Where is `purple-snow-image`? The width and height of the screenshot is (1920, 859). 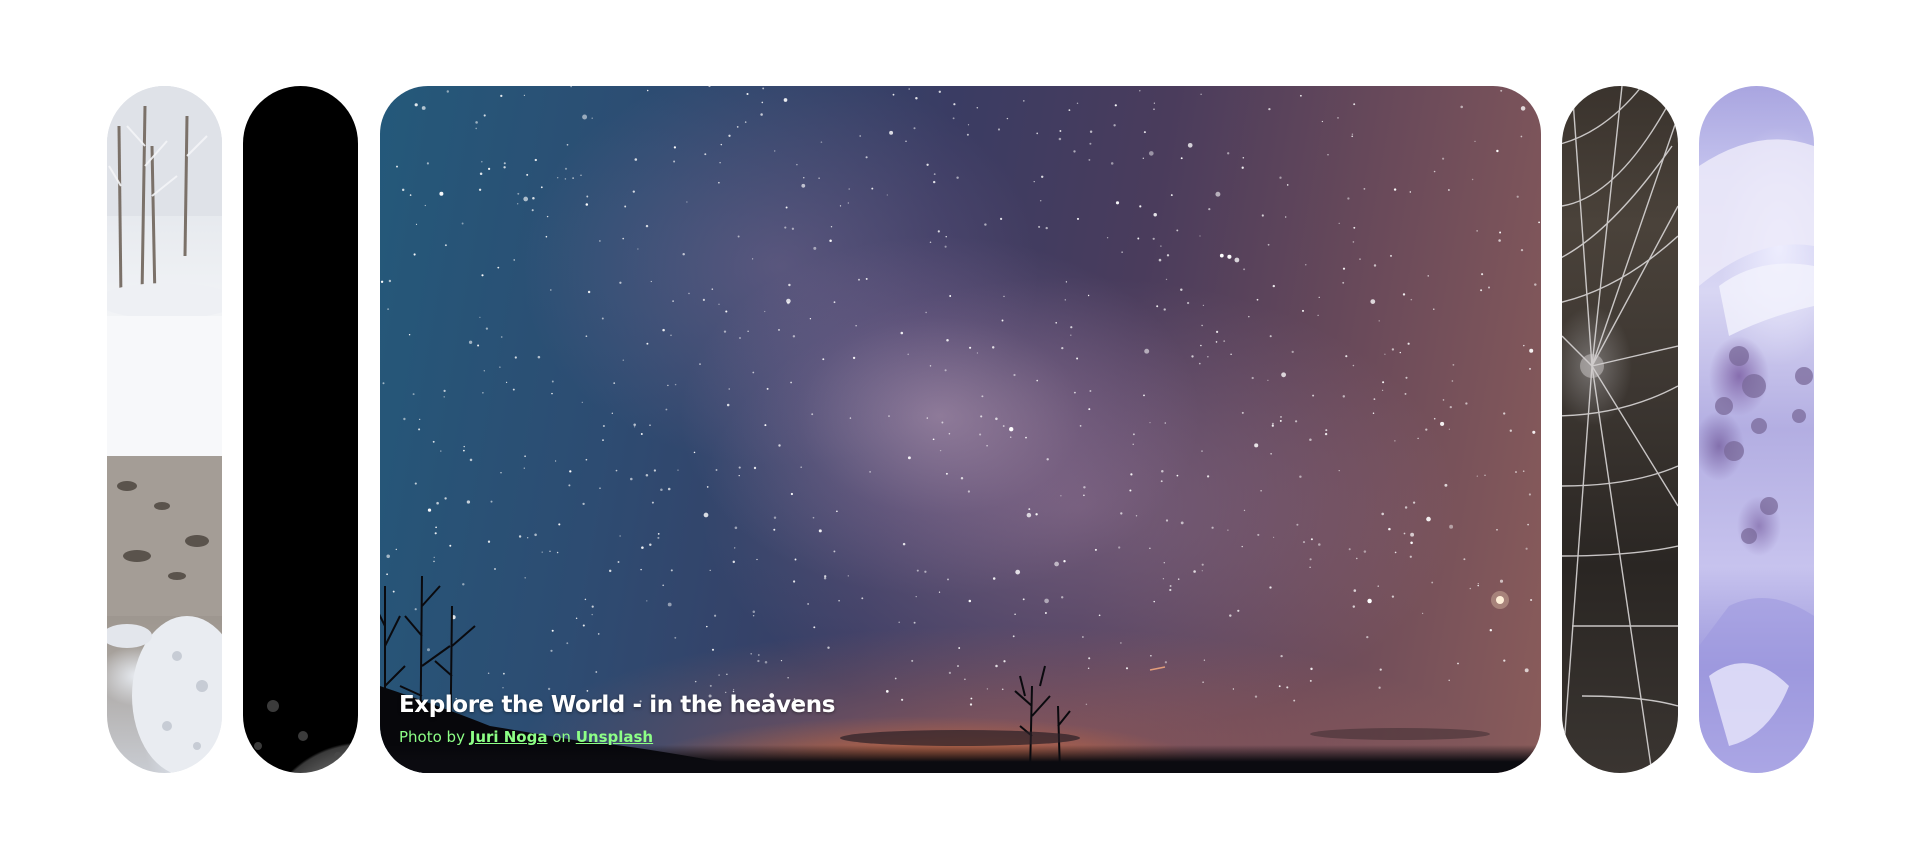
purple-snow-image is located at coordinates (1756, 456).